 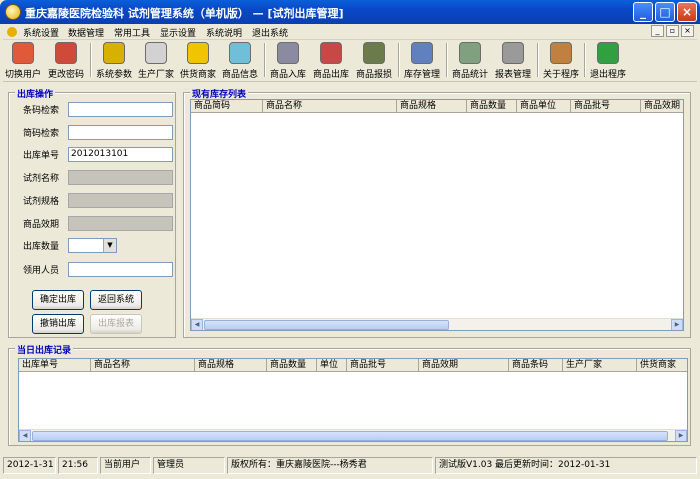 What do you see at coordinates (240, 60) in the screenshot?
I see `toolbar-product-info-button: 商品信息` at bounding box center [240, 60].